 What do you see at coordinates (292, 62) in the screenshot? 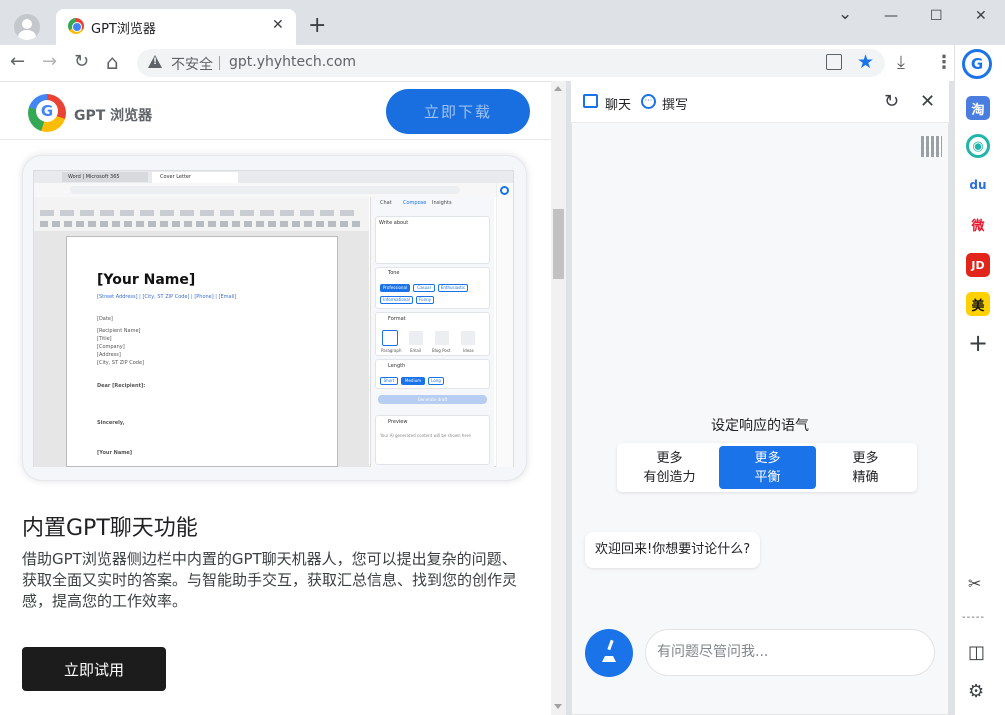
I see `url-text: gpt.yhyhtech.com` at bounding box center [292, 62].